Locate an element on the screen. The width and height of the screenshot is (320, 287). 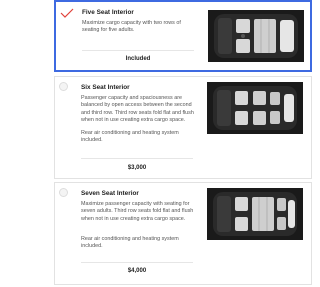
checkmark-icon is located at coordinates (67, 13).